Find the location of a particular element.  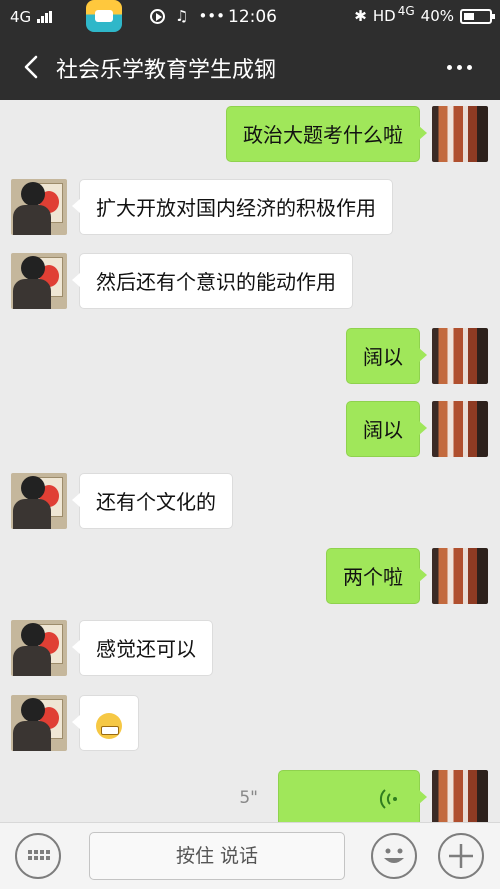

smiley-icon is located at coordinates (394, 855).